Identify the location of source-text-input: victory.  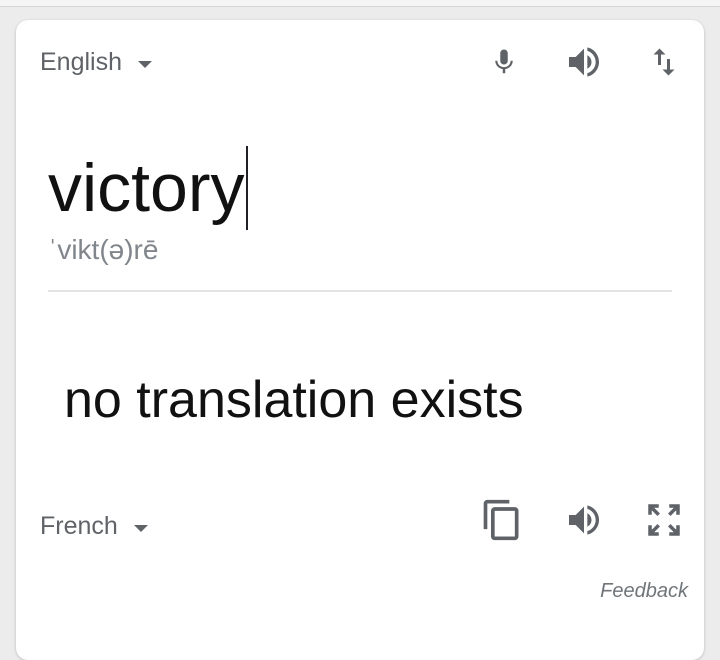
(148, 188).